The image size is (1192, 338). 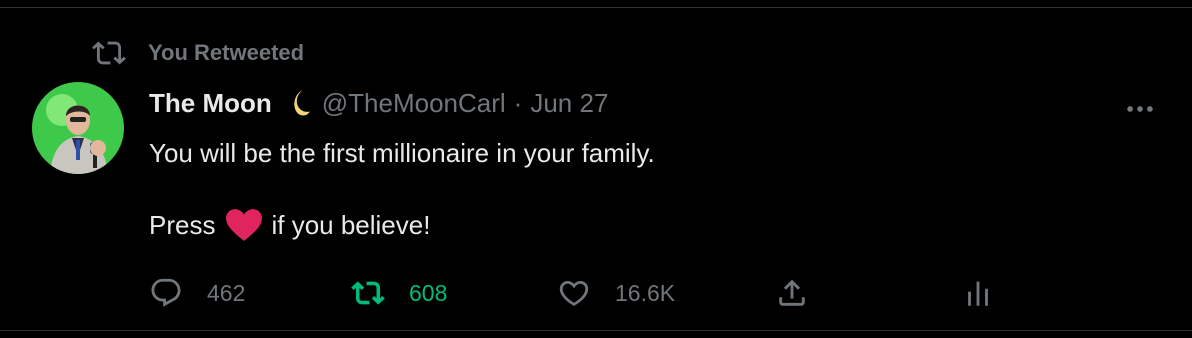 I want to click on reply-count: 462, so click(x=226, y=292).